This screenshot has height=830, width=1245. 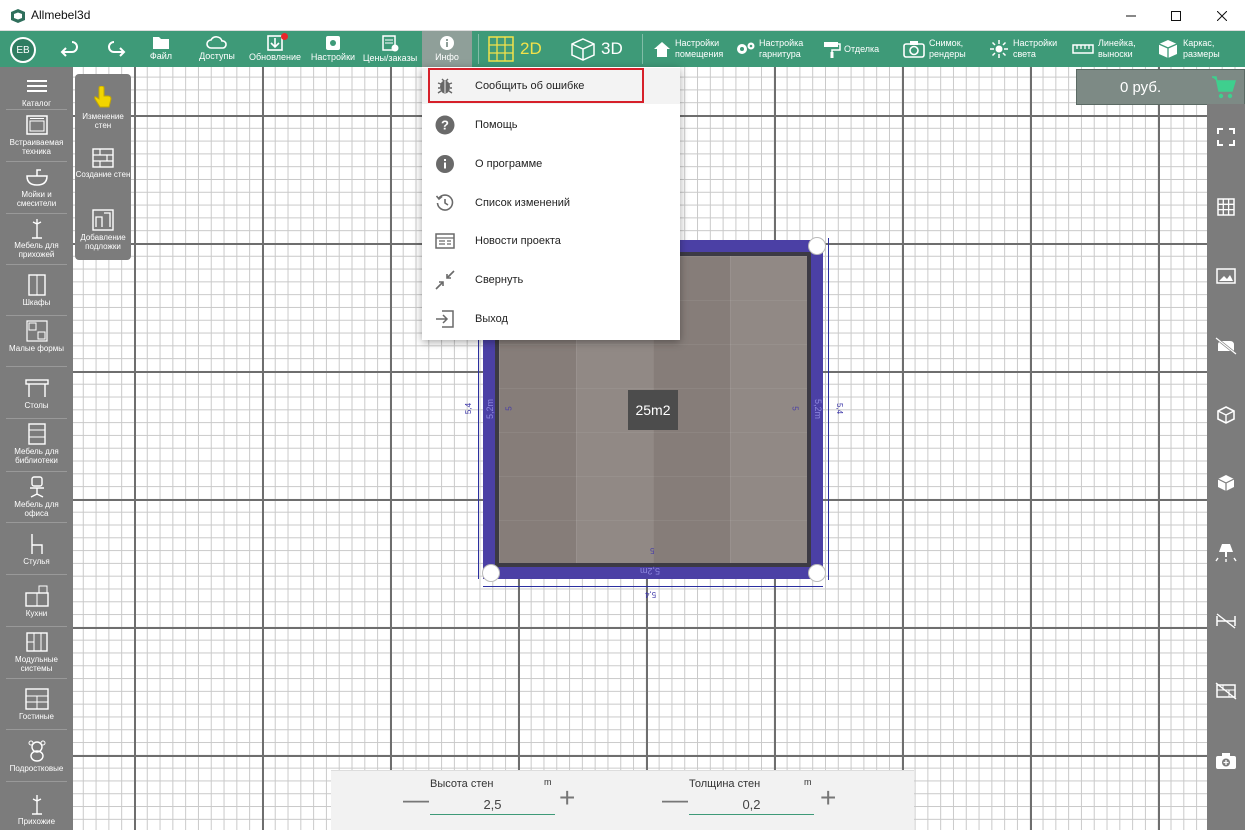 I want to click on tool-add-underlay: Добавление подложки, so click(x=103, y=230).